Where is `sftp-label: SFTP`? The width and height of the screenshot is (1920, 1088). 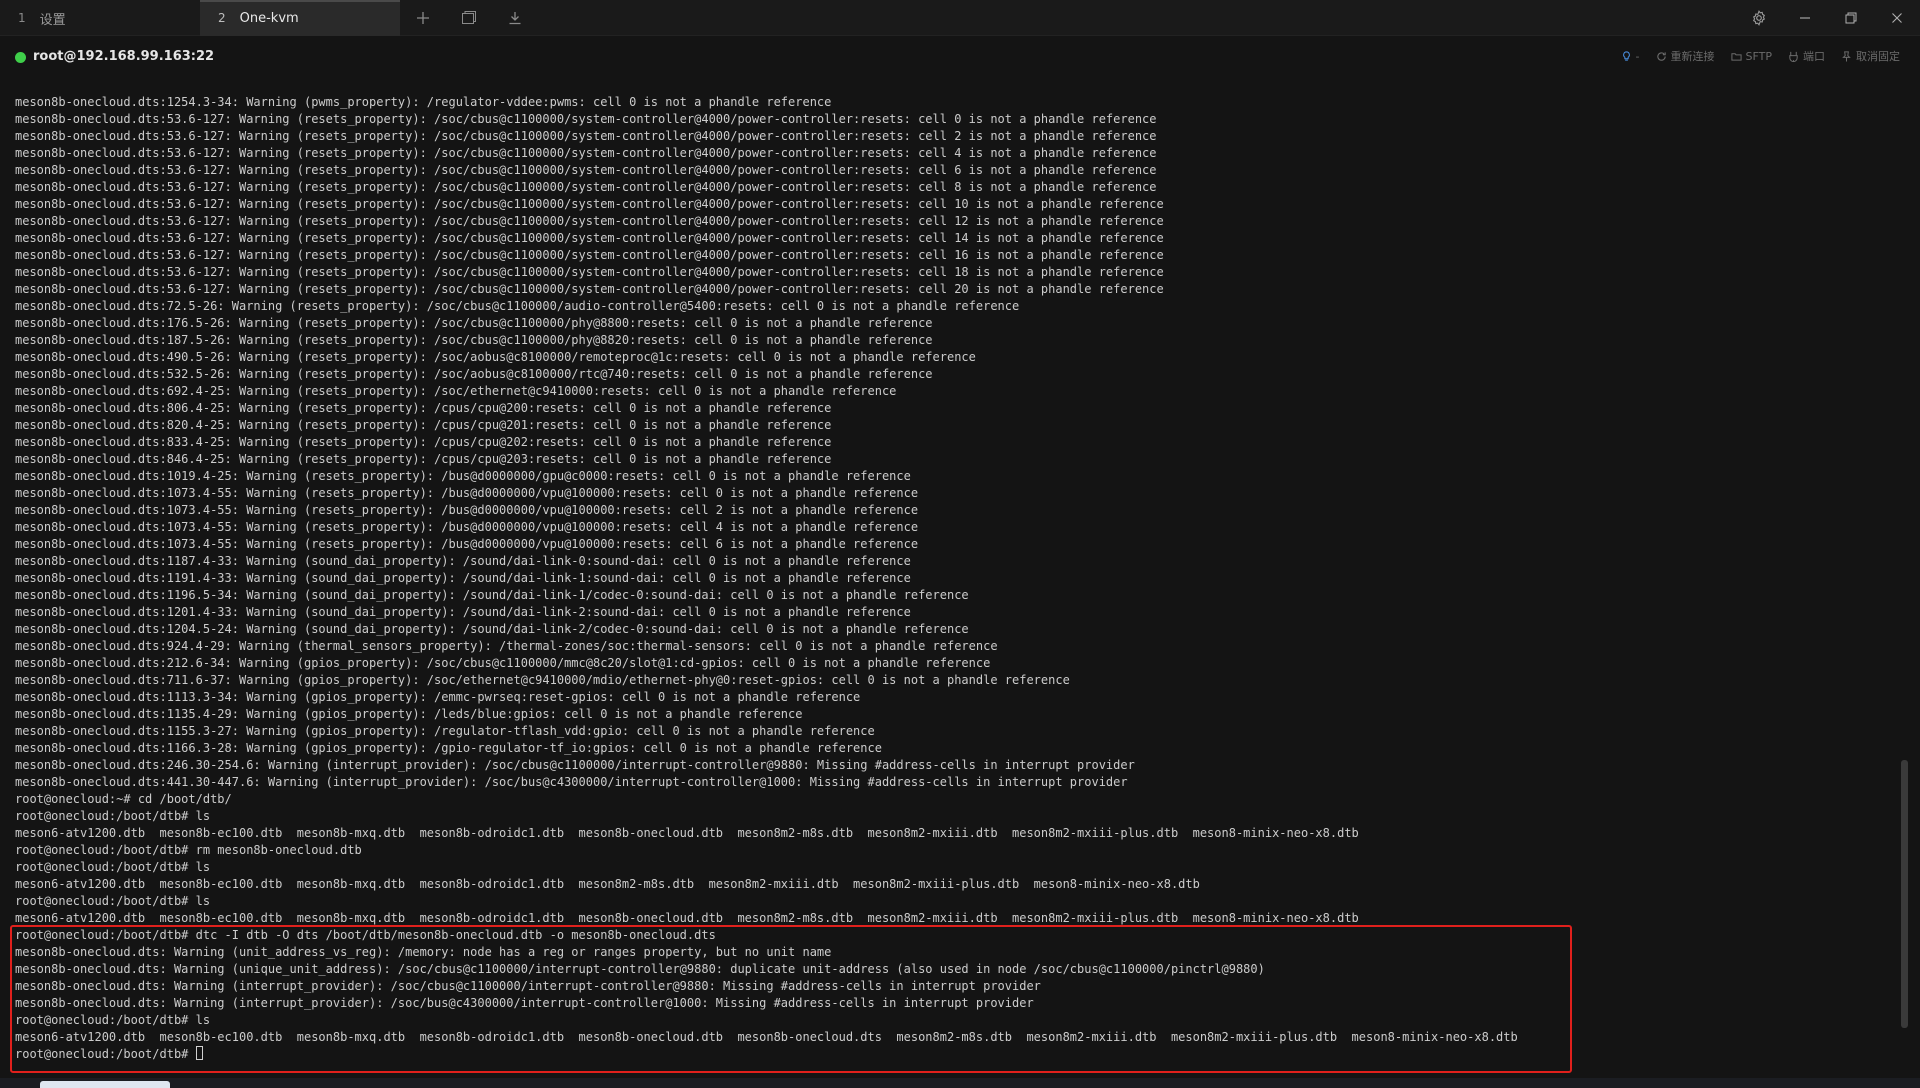
sftp-label: SFTP is located at coordinates (1758, 56).